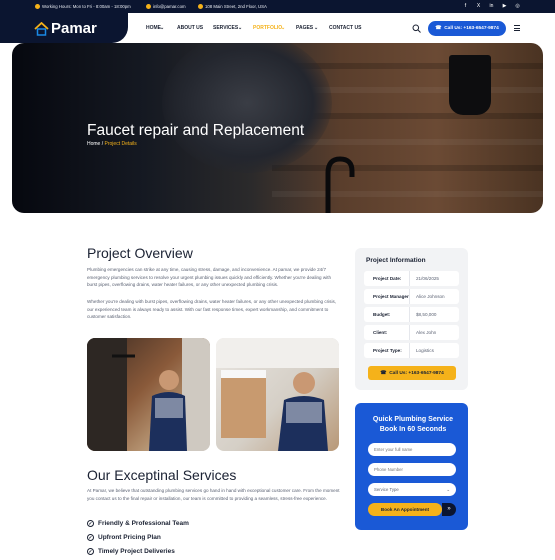  I want to click on sidebar-call-button: ☎ Call Us: +163-6547-9874, so click(412, 373).